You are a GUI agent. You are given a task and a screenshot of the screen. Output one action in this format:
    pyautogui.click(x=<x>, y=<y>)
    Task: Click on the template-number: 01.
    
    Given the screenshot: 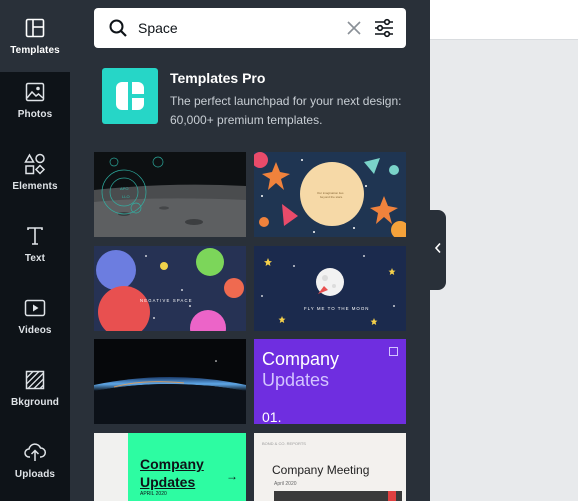 What is the action you would take?
    pyautogui.click(x=272, y=416)
    